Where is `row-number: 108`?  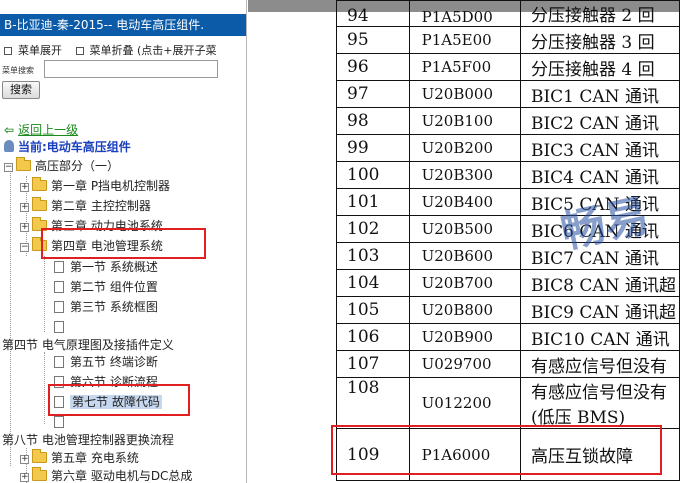 row-number: 108 is located at coordinates (373, 403).